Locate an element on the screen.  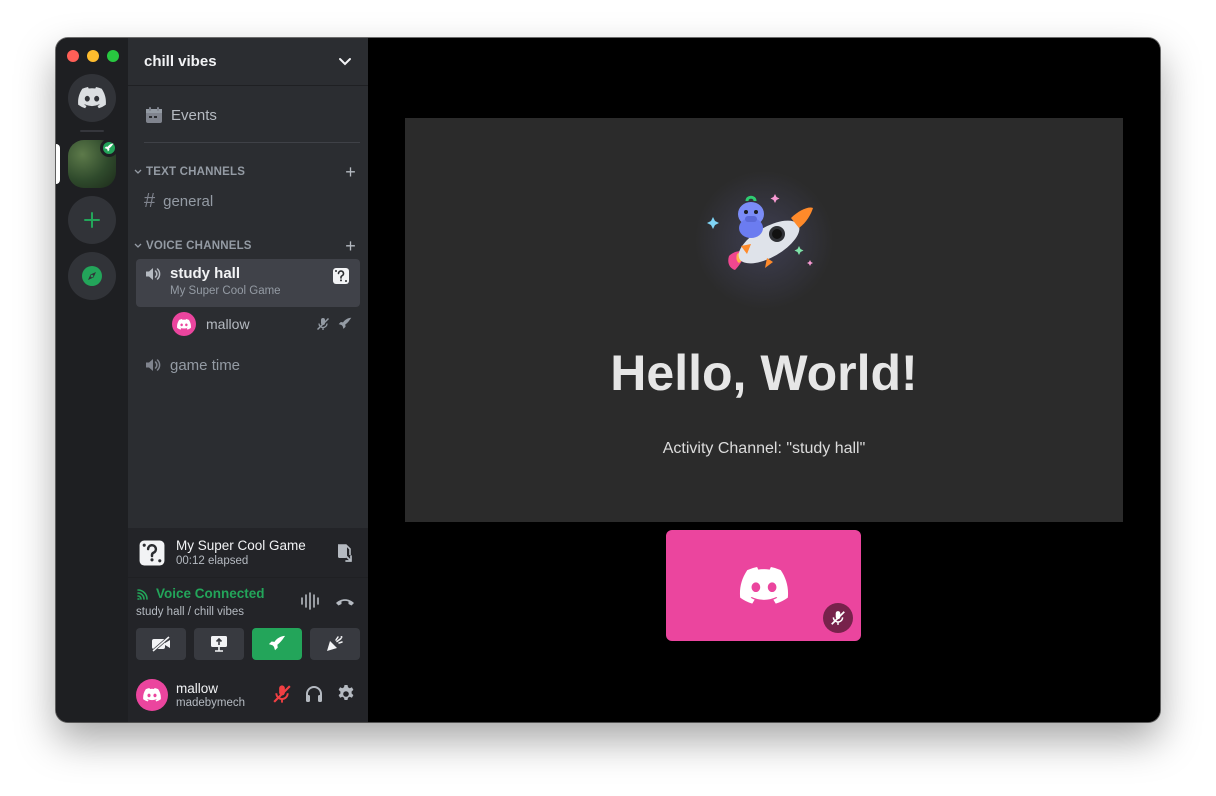
events-label: Events is located at coordinates (194, 115).